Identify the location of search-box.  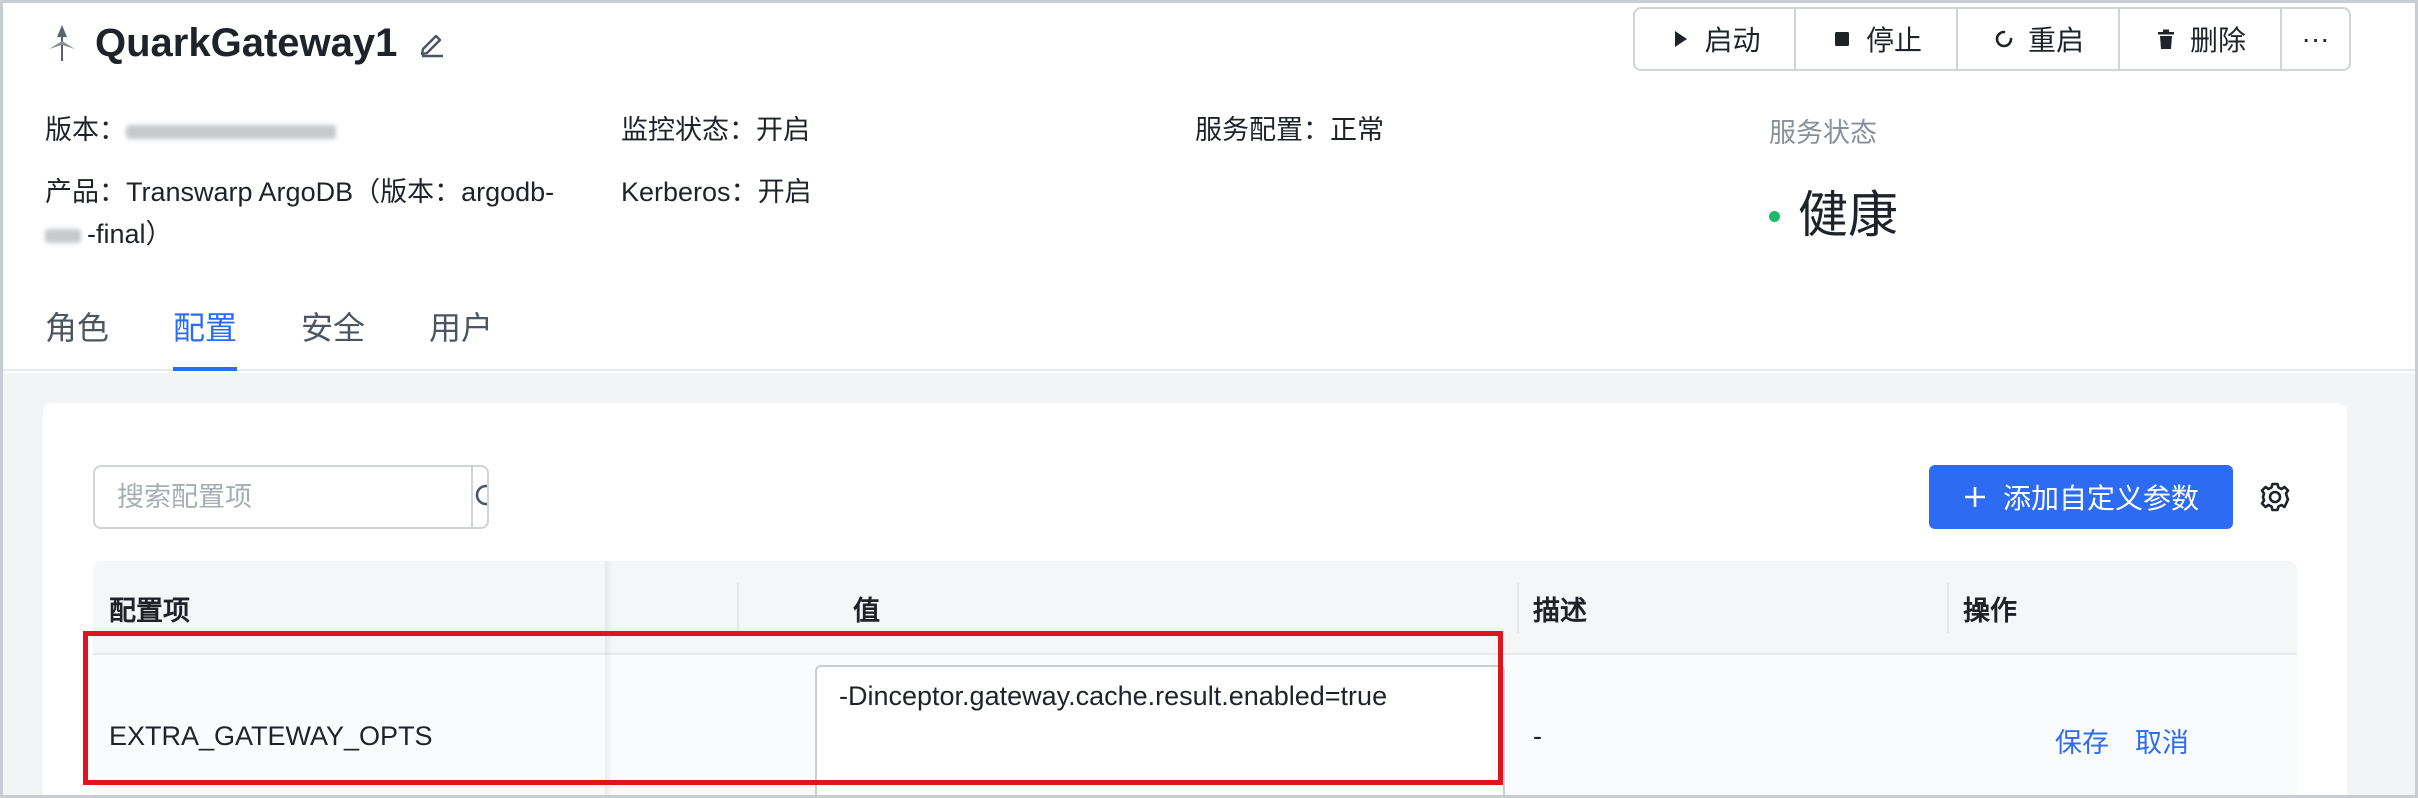
(291, 497).